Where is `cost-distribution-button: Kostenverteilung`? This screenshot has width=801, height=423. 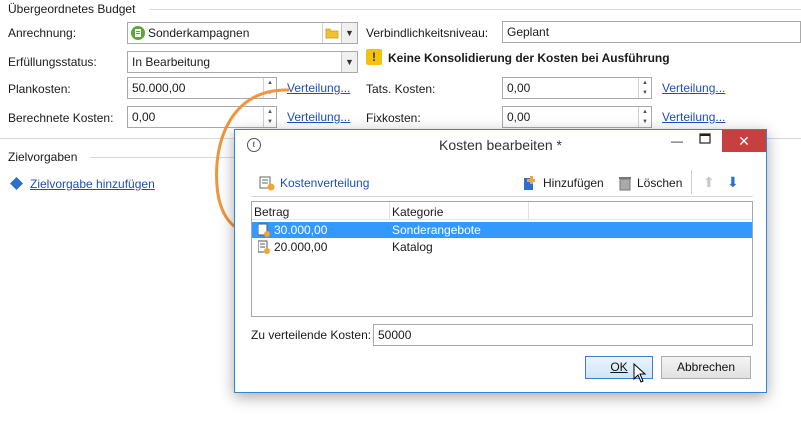 cost-distribution-button: Kostenverteilung is located at coordinates (324, 183).